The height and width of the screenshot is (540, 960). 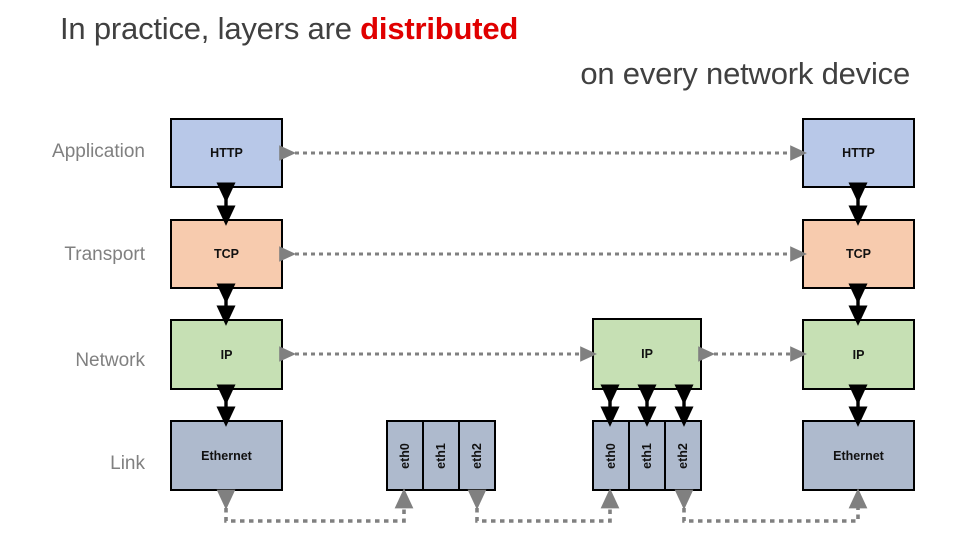 What do you see at coordinates (858, 254) in the screenshot?
I see `right-host-transport-box: TCP` at bounding box center [858, 254].